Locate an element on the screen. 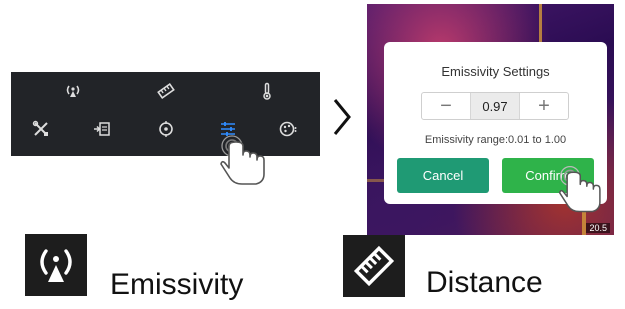 This screenshot has height=309, width=625. target-button is located at coordinates (166, 129).